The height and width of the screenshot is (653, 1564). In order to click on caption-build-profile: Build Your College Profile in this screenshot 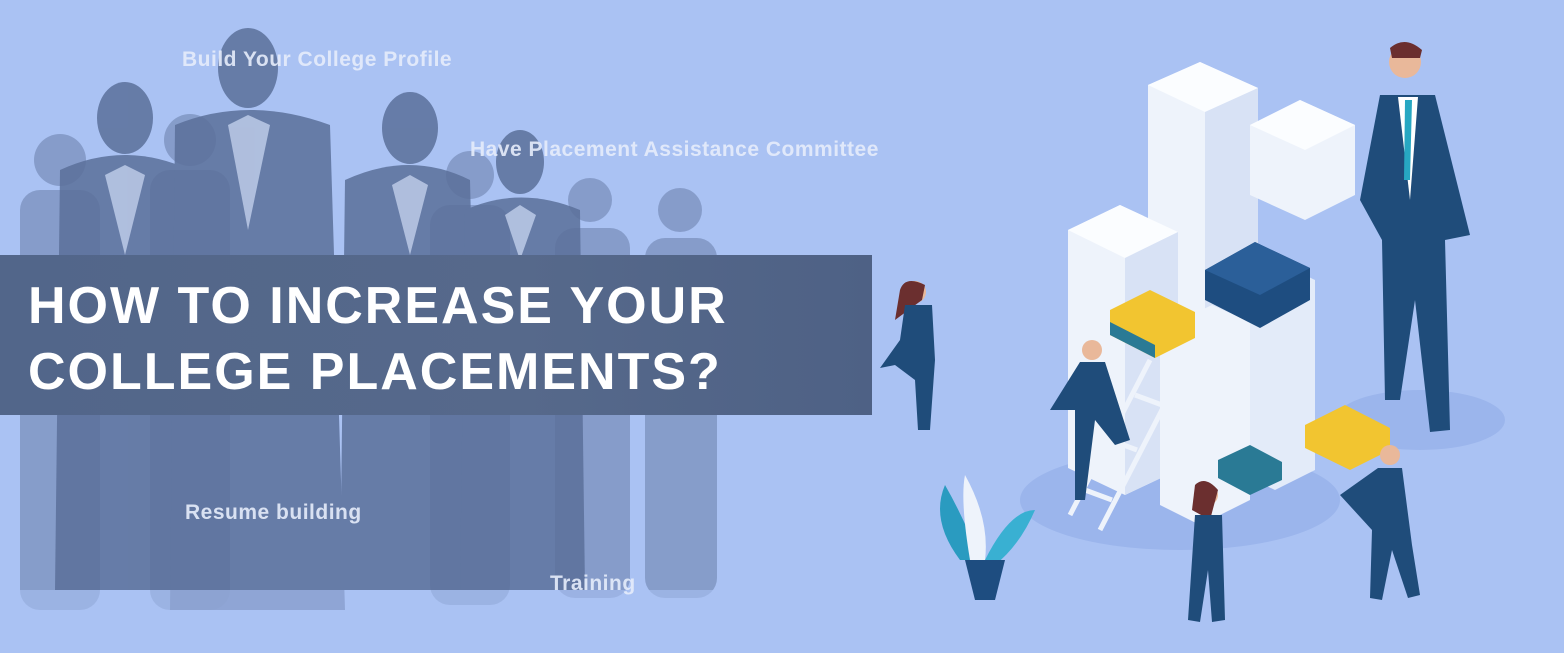, I will do `click(317, 59)`.